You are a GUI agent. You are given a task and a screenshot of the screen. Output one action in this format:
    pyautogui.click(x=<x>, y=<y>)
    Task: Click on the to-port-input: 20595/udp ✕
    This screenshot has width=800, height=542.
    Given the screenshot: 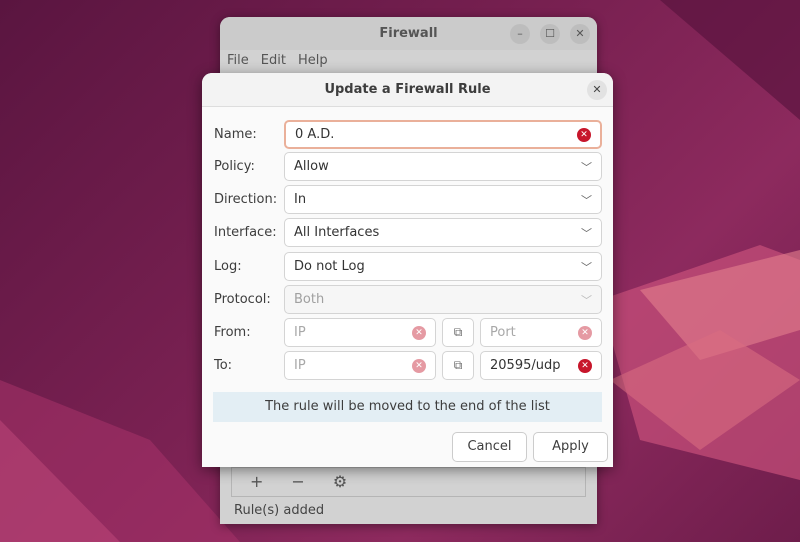 What is the action you would take?
    pyautogui.click(x=541, y=365)
    